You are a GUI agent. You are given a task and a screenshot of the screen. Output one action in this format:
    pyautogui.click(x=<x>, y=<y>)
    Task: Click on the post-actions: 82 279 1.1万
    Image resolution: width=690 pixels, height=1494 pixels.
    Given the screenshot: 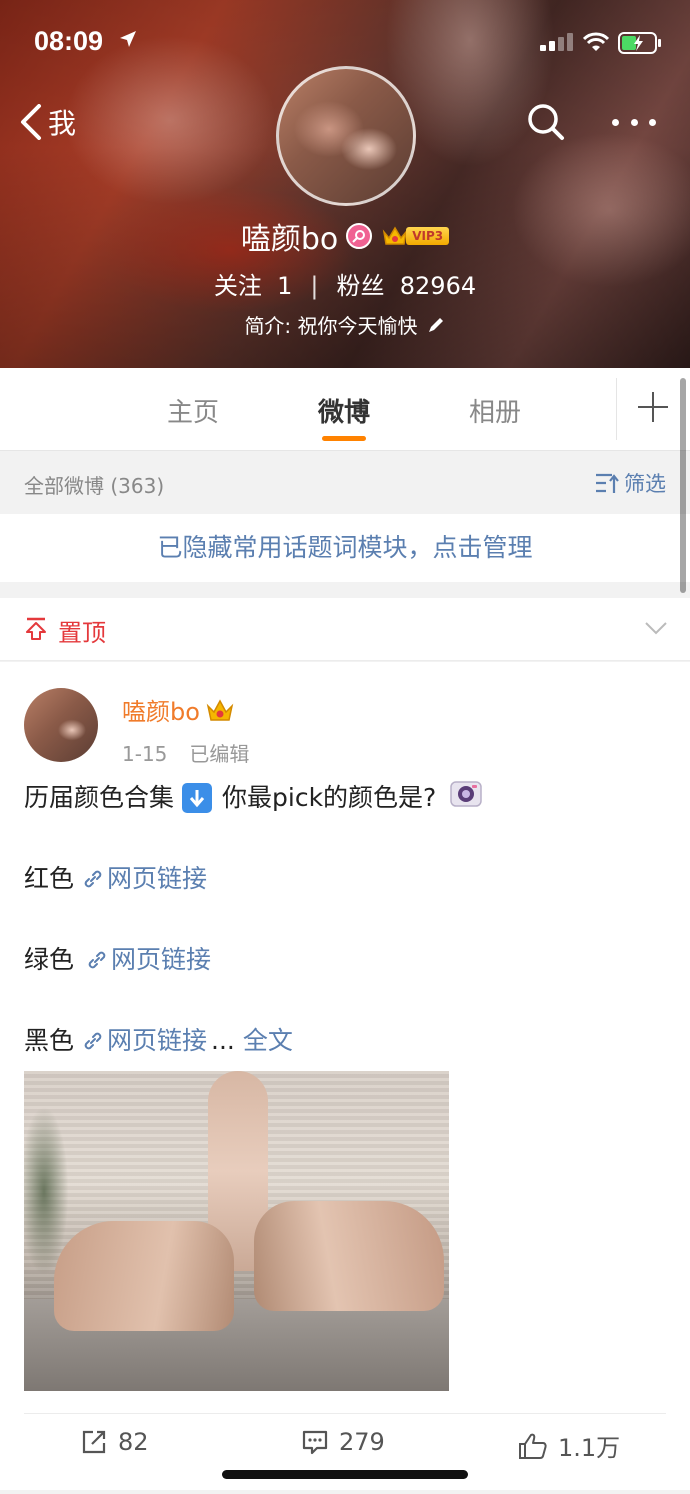 What is the action you would take?
    pyautogui.click(x=345, y=1444)
    